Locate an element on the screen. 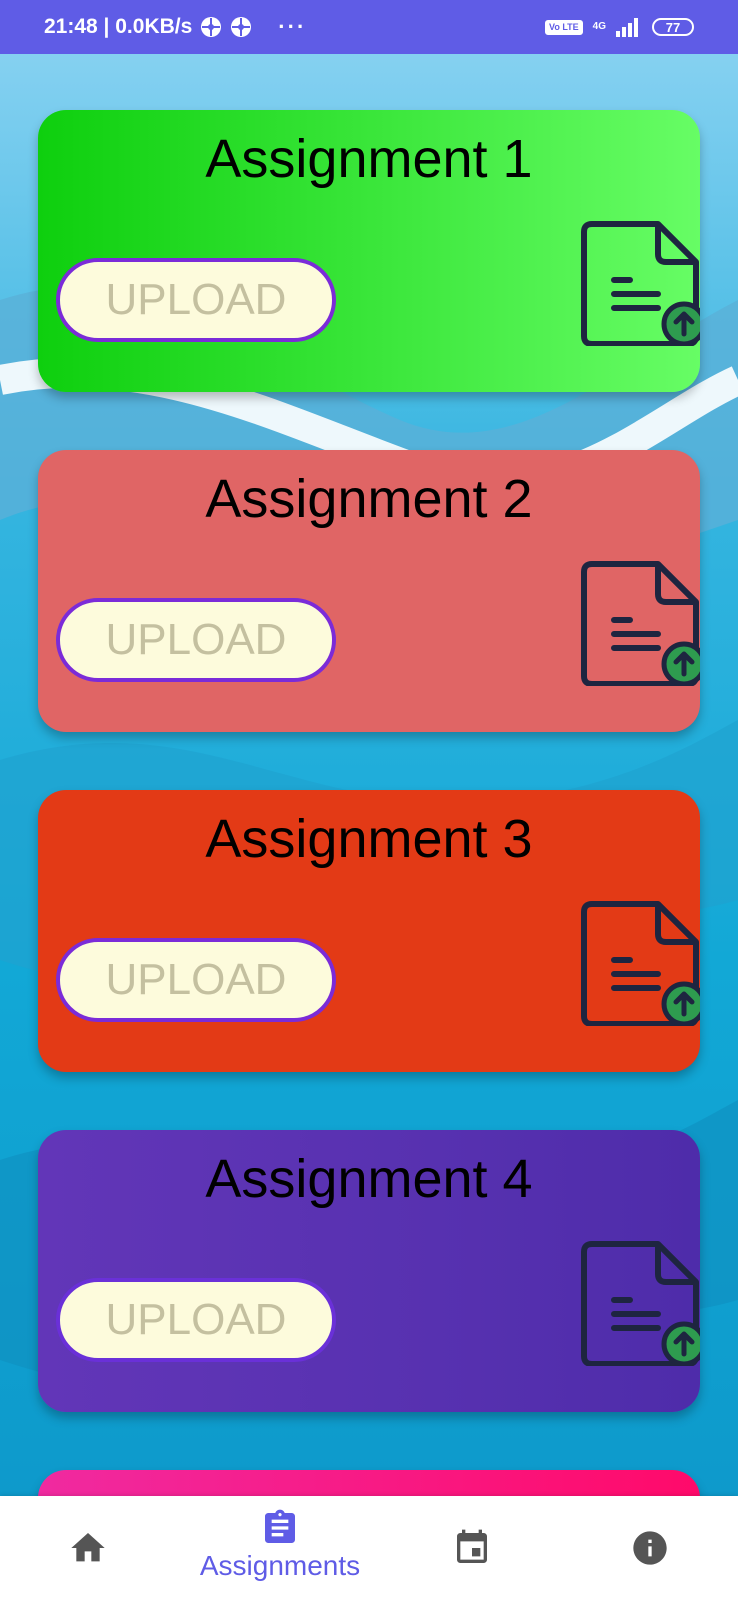 This screenshot has width=738, height=1600. more-notifications-icon: ··· is located at coordinates (292, 26).